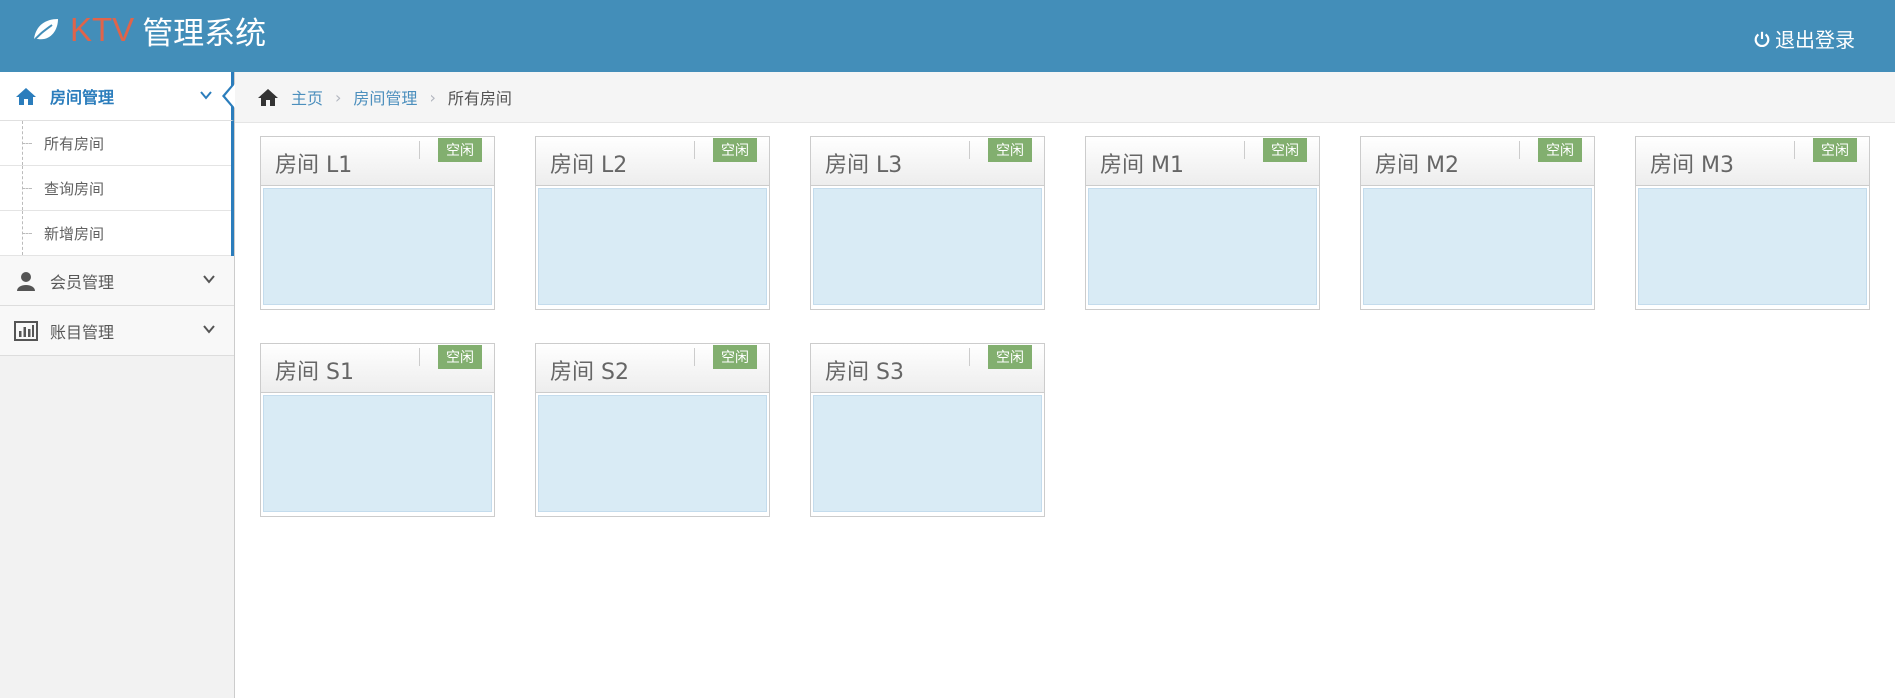 This screenshot has height=698, width=1895. What do you see at coordinates (589, 372) in the screenshot?
I see `room-name: 房间 S2` at bounding box center [589, 372].